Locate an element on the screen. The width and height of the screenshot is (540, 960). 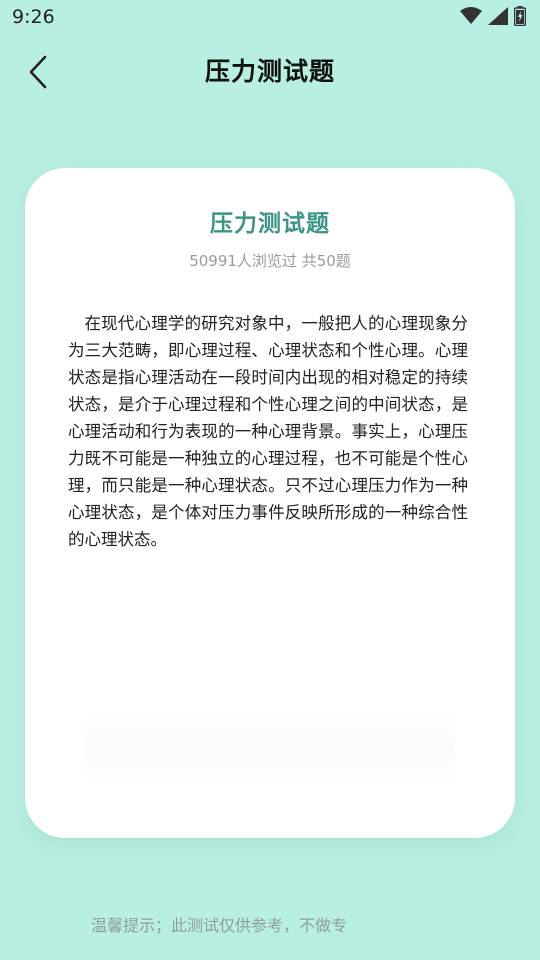
card-meta: 50991人浏览过 共50题 is located at coordinates (270, 261).